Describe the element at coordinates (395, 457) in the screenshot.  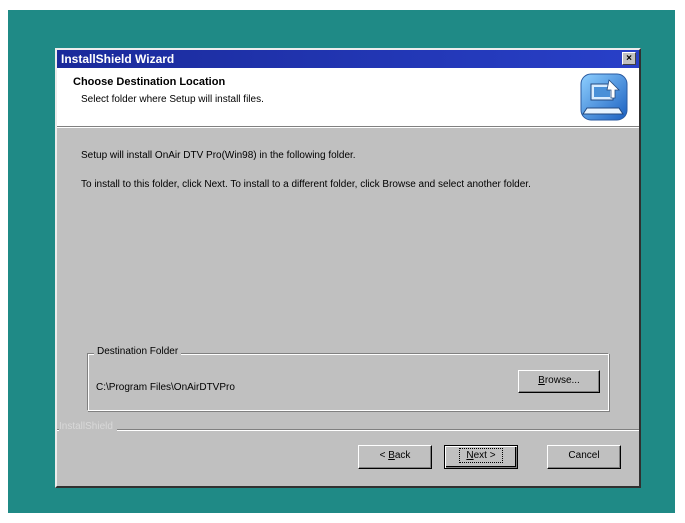
I see `back-button: < Back` at that location.